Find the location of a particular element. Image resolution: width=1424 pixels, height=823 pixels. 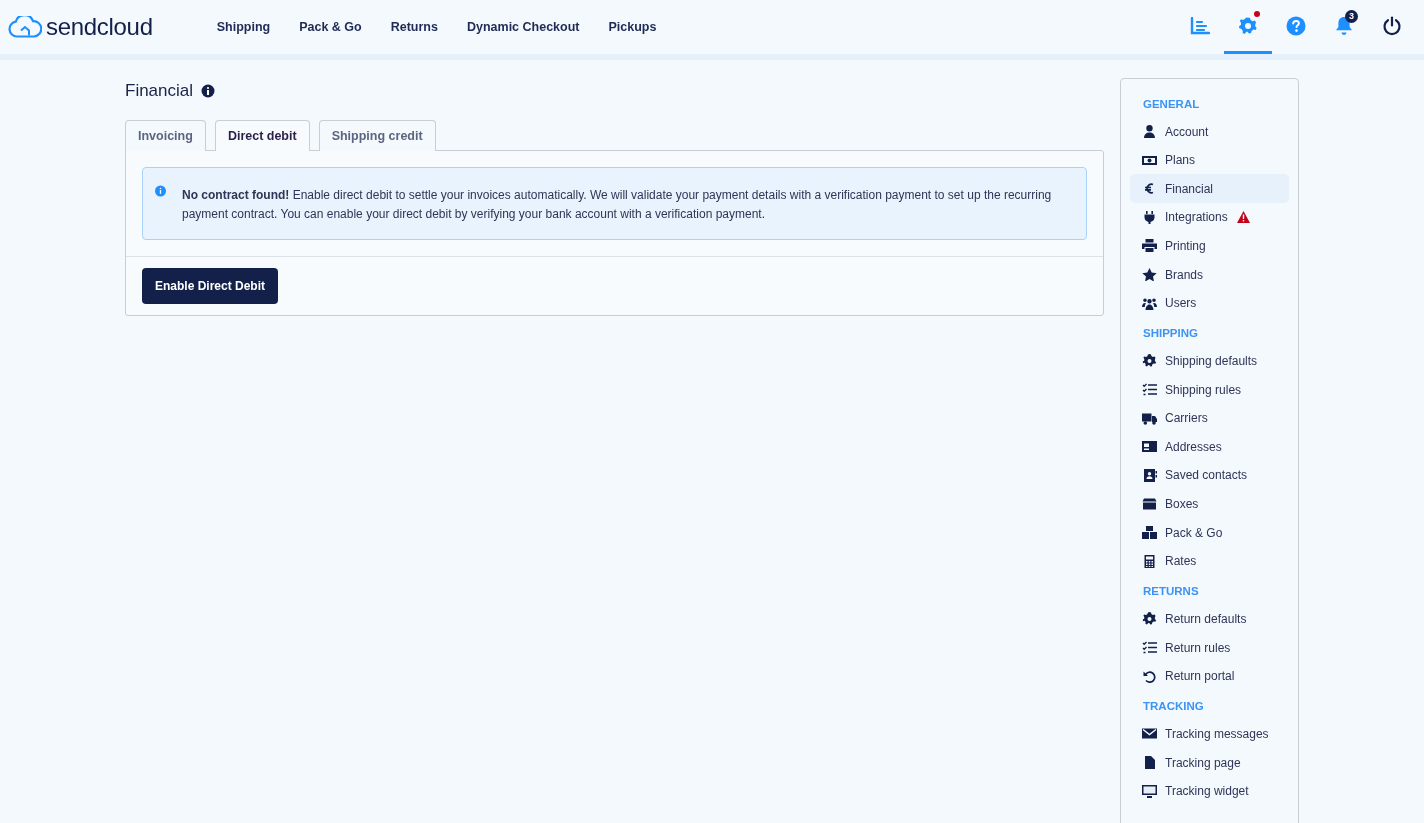

envelope-icon is located at coordinates (1149, 734).